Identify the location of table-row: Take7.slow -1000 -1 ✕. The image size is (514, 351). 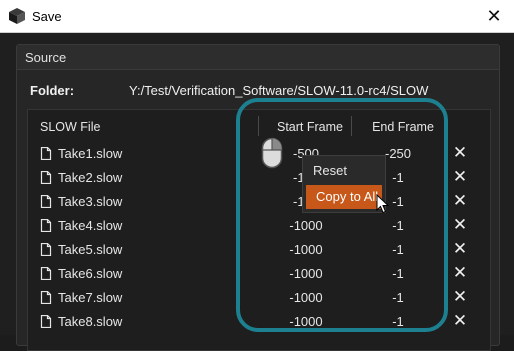
(259, 298).